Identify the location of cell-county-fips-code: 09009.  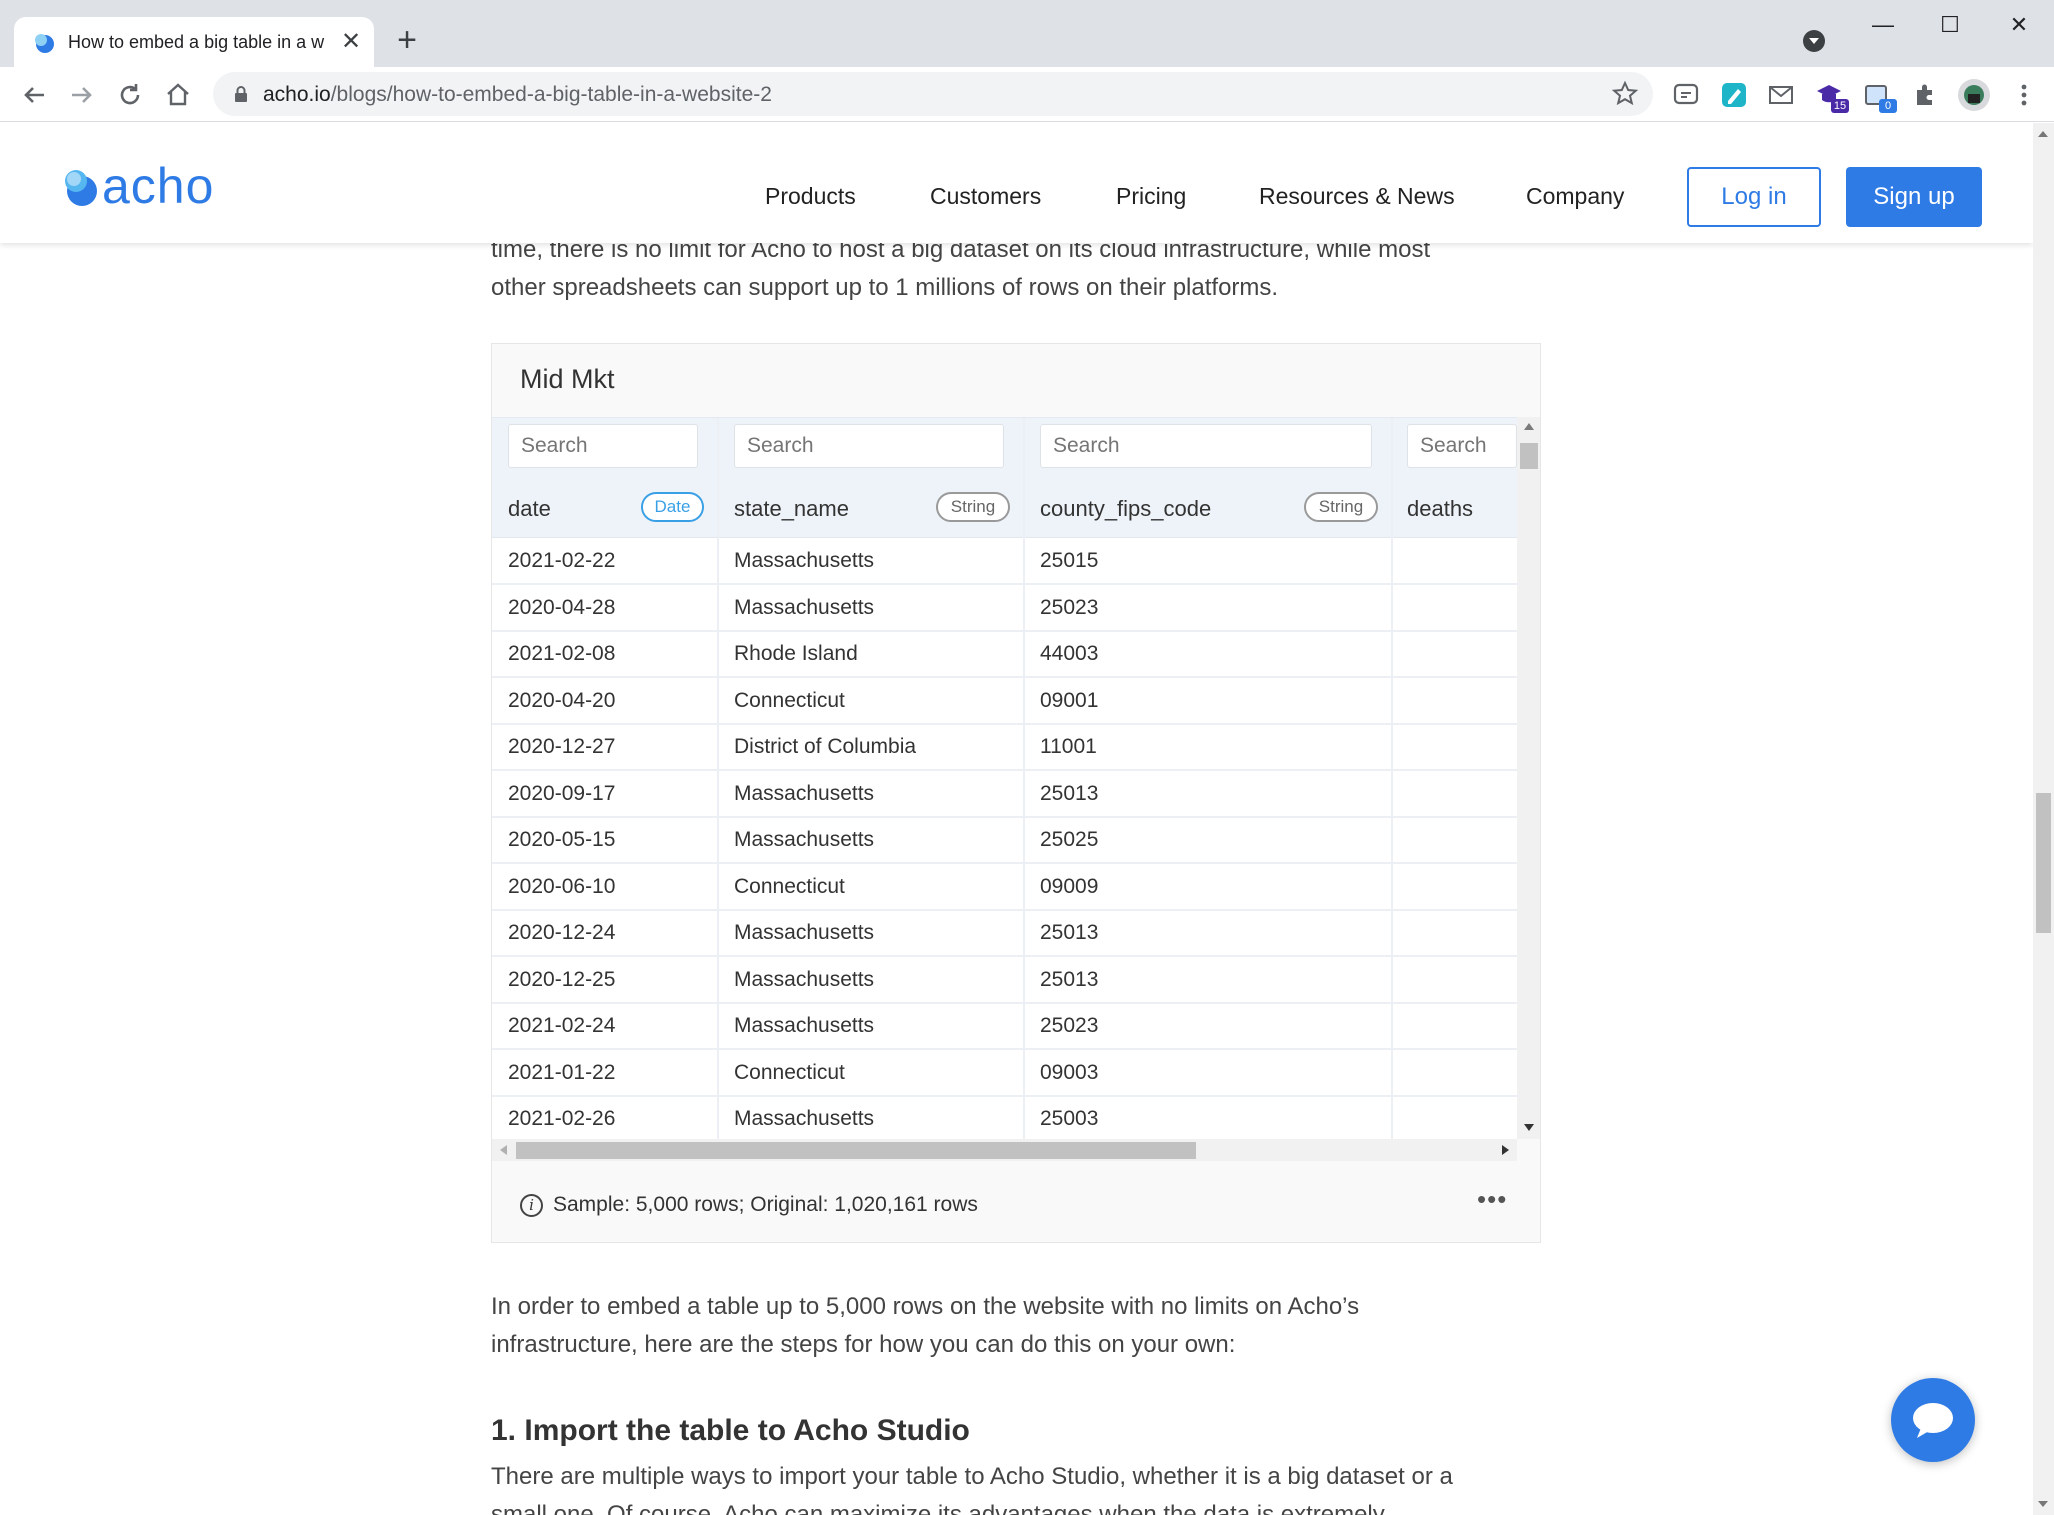
(1069, 886).